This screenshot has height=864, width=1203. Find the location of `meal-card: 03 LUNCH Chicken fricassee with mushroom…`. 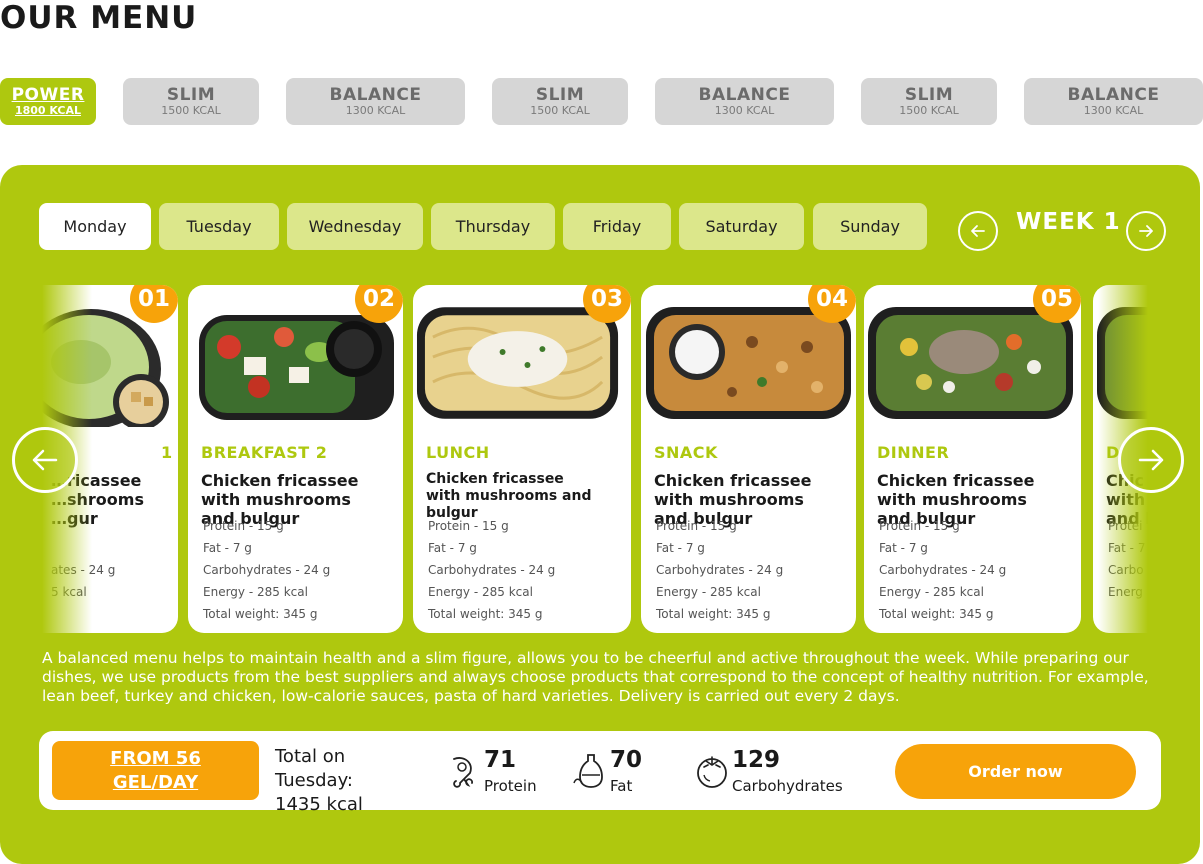

meal-card: 03 LUNCH Chicken fricassee with mushroom… is located at coordinates (522, 459).